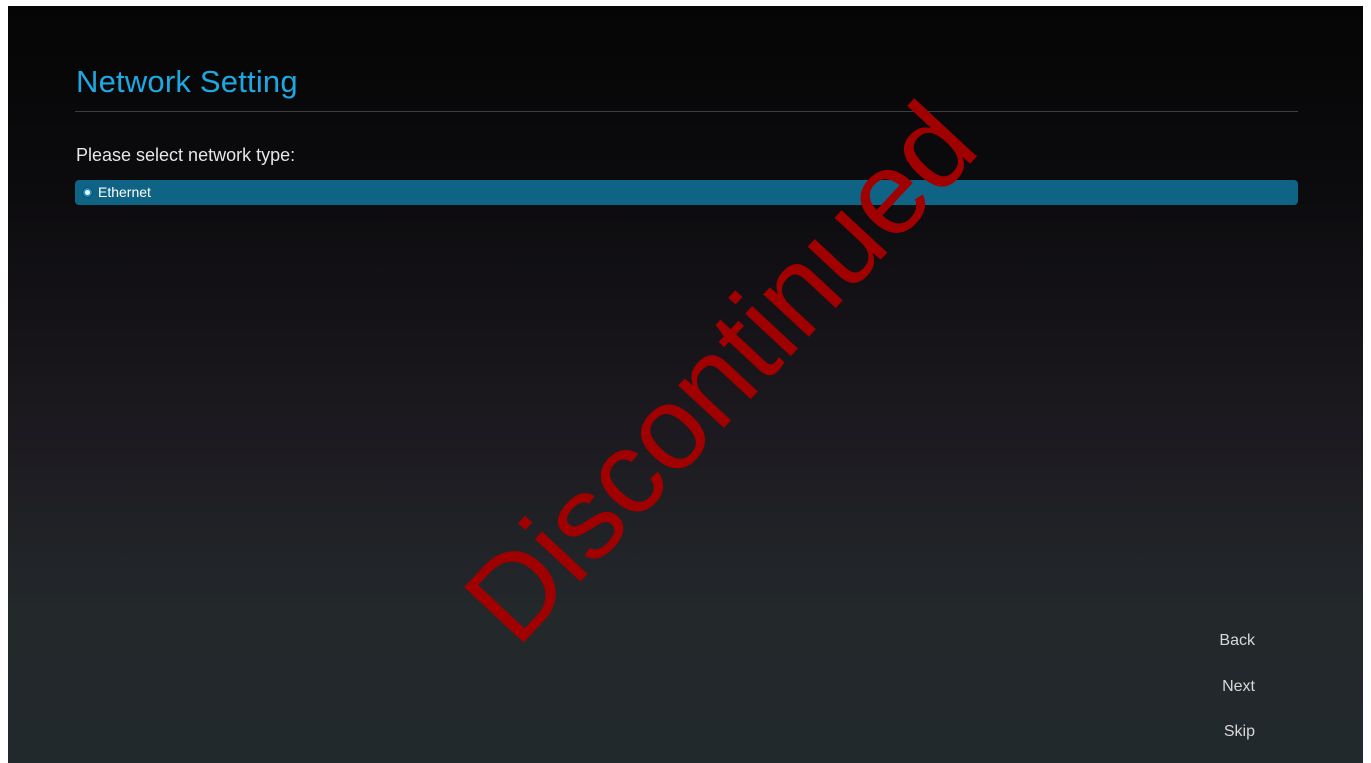  Describe the element at coordinates (187, 81) in the screenshot. I see `page-title: Network Setting` at that location.